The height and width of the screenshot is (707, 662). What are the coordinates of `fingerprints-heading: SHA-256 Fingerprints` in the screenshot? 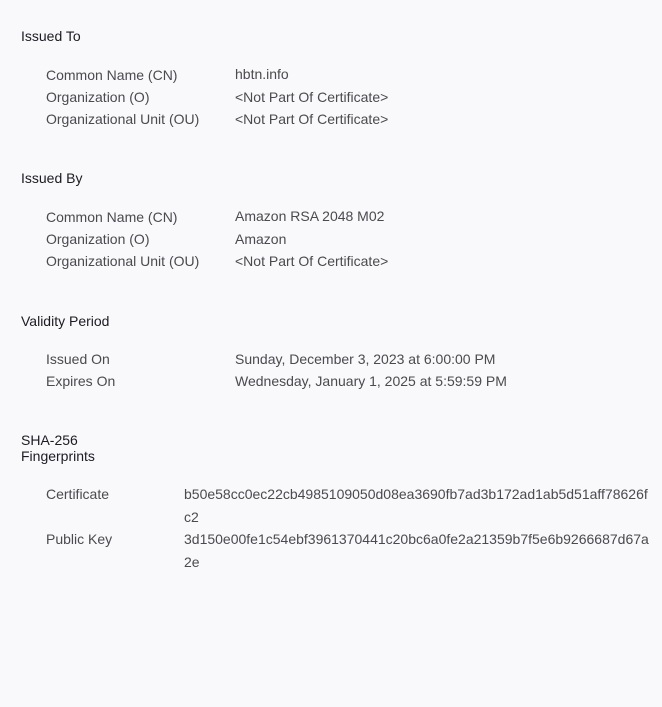 It's located at (58, 448).